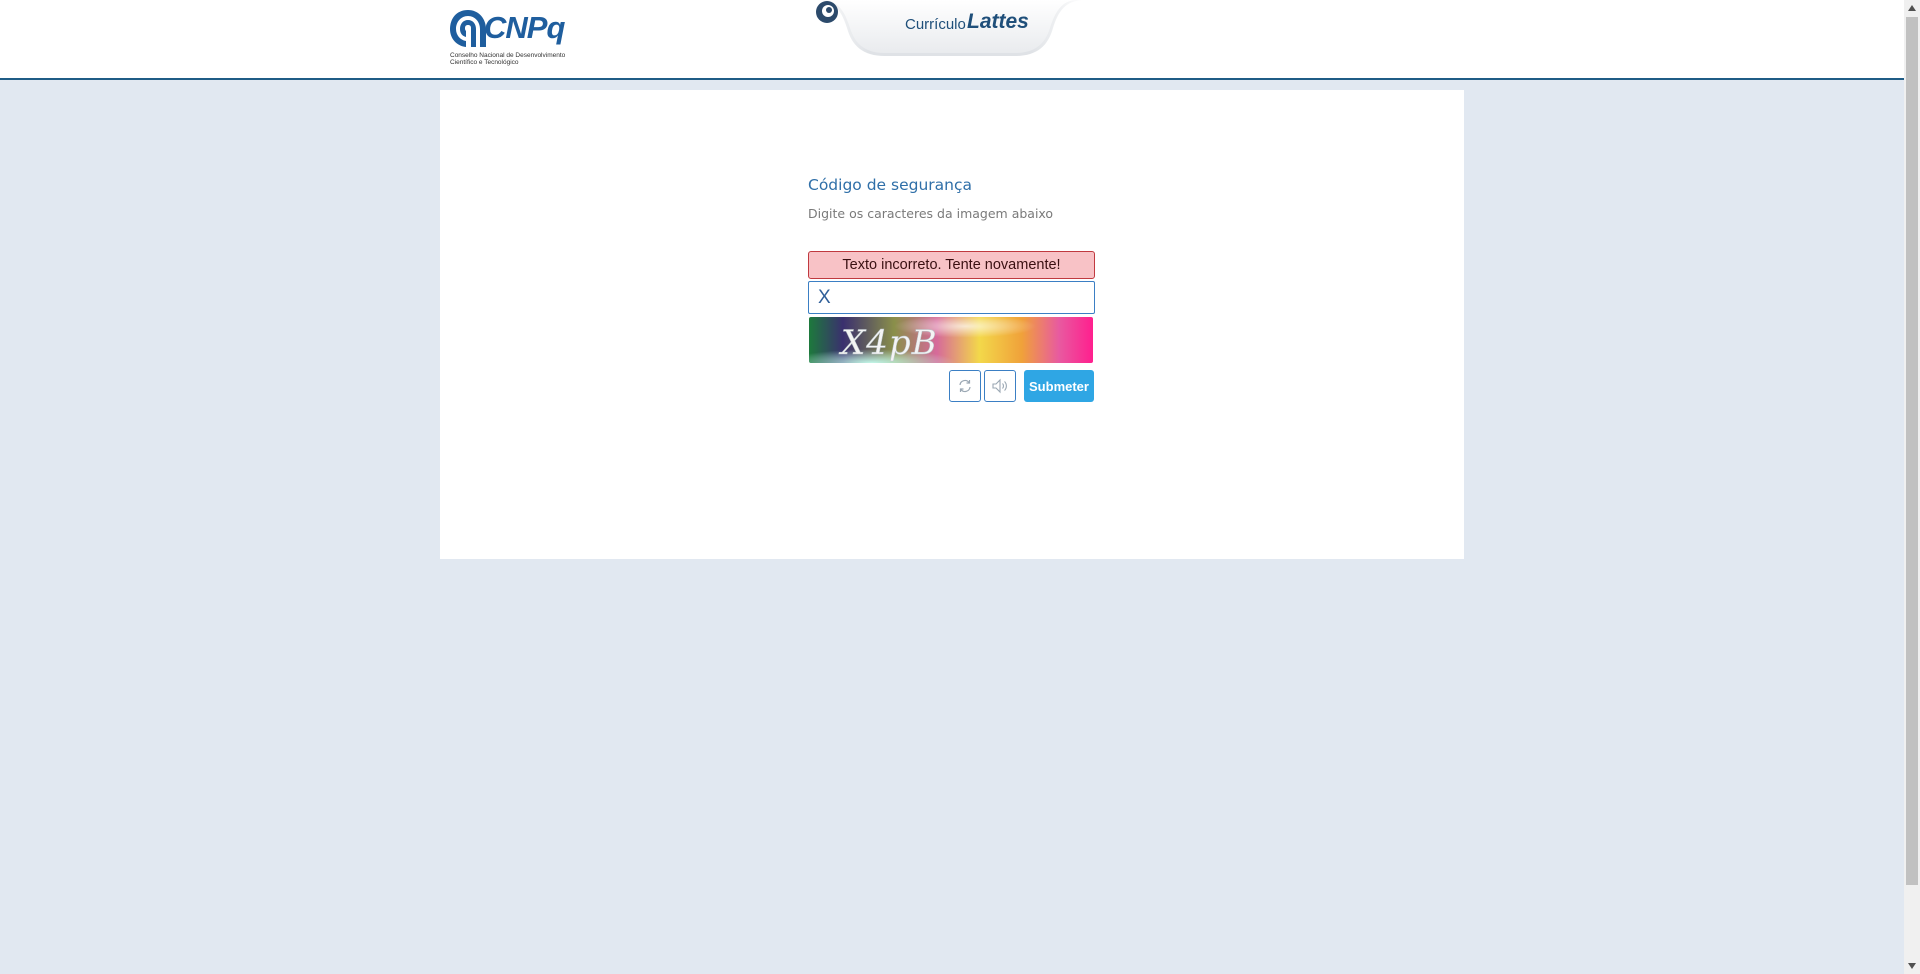 The image size is (1920, 974). I want to click on captcha-image: X4pB, so click(951, 340).